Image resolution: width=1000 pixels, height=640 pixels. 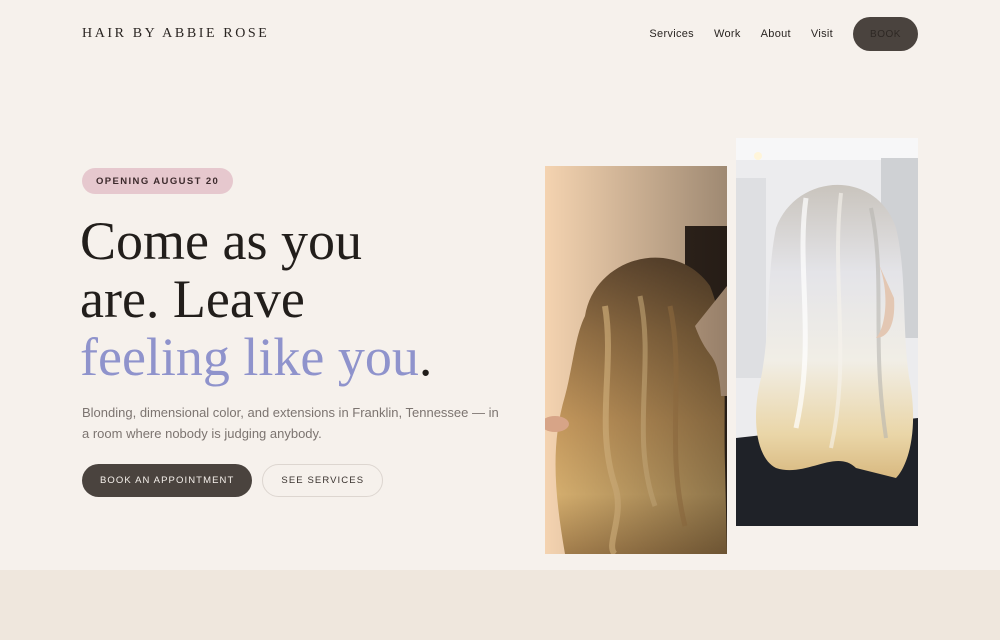 What do you see at coordinates (885, 34) in the screenshot?
I see `book-button: BOOK` at bounding box center [885, 34].